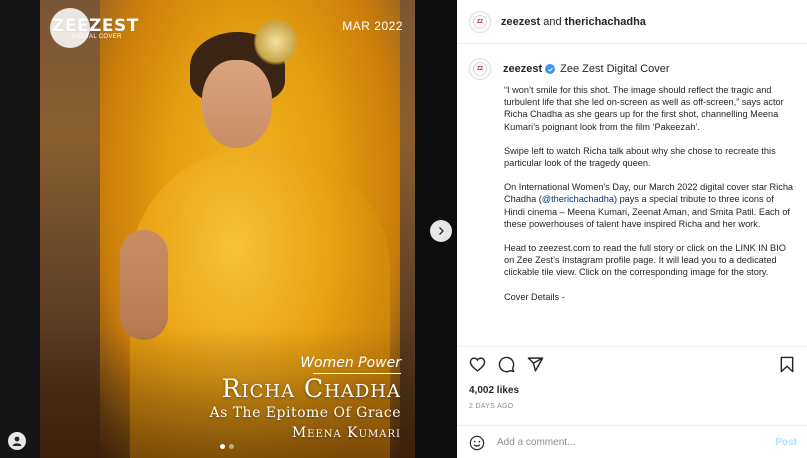  Describe the element at coordinates (346, 433) in the screenshot. I see `cover-subject: Meena Kumari` at that location.